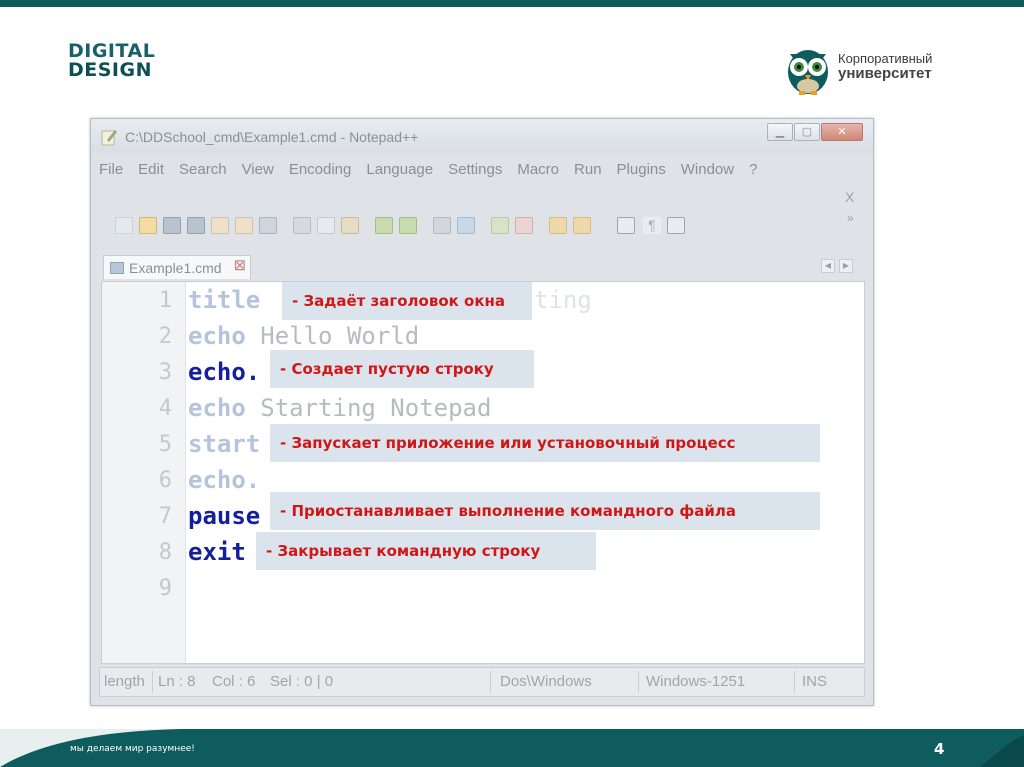 This screenshot has height=767, width=1024. What do you see at coordinates (885, 73) in the screenshot?
I see `logo-text-line-2: университет` at bounding box center [885, 73].